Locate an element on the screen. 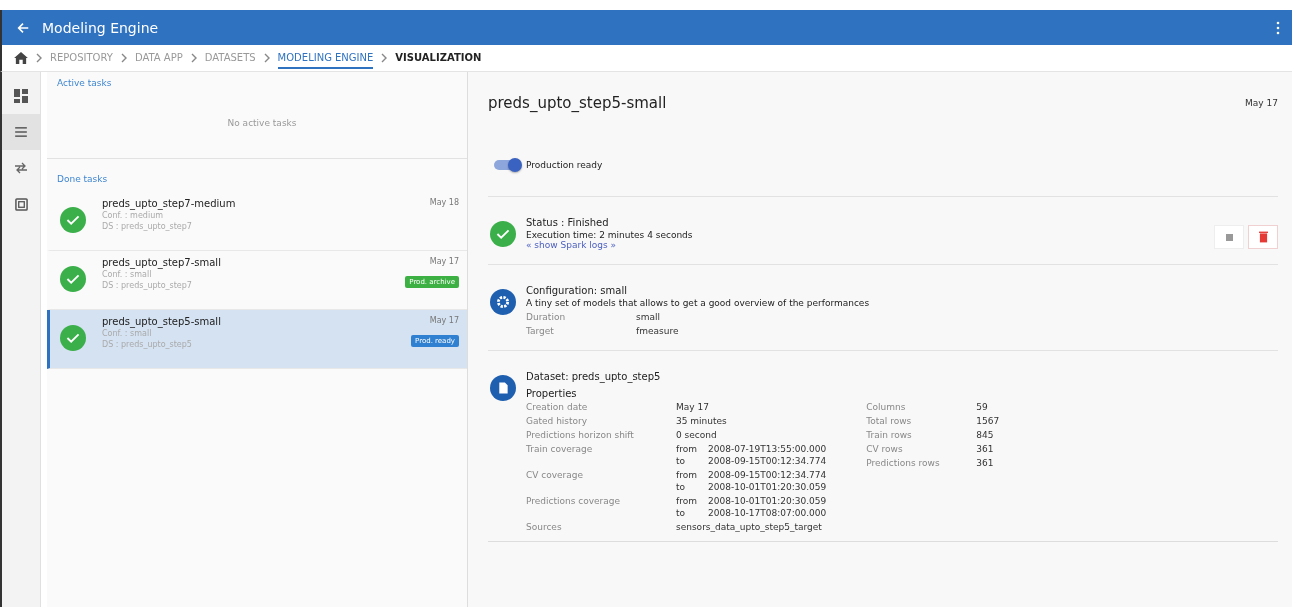 This screenshot has width=1292, height=607. property-label: Predictions horizon shift is located at coordinates (580, 435).